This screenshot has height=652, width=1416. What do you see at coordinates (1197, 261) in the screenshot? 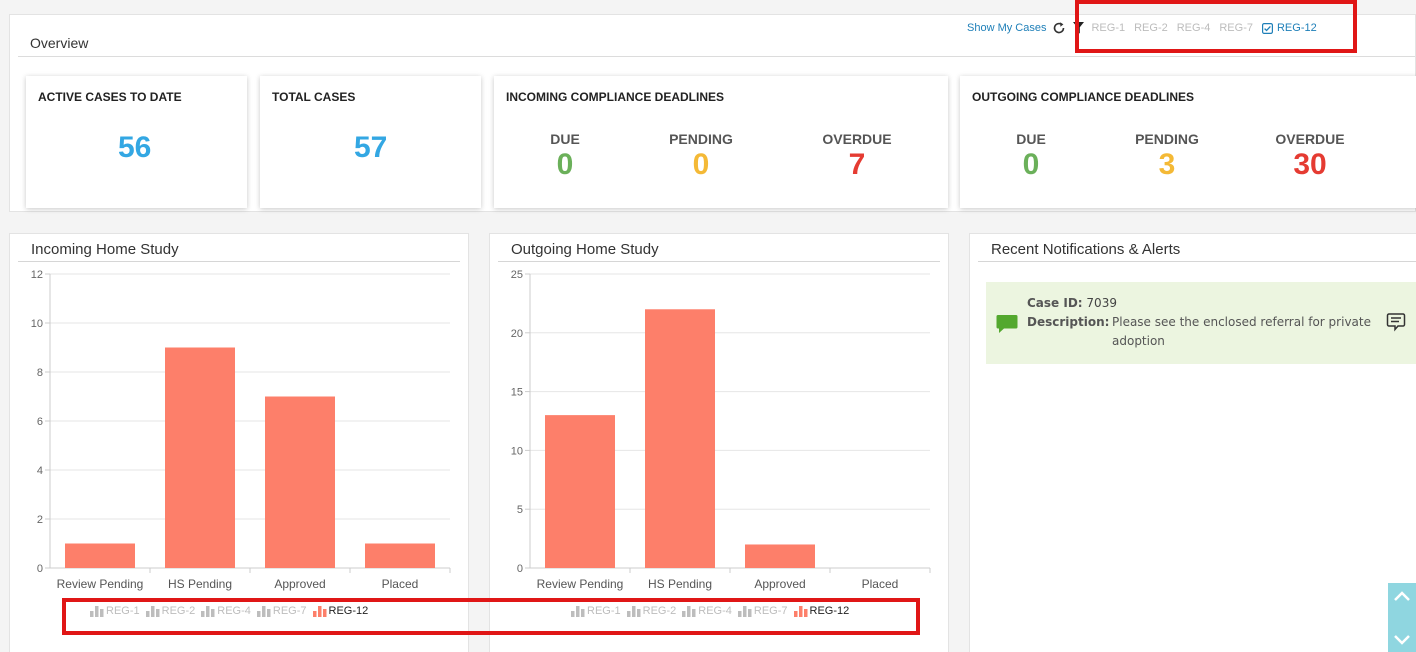
I see `notifications-divider` at bounding box center [1197, 261].